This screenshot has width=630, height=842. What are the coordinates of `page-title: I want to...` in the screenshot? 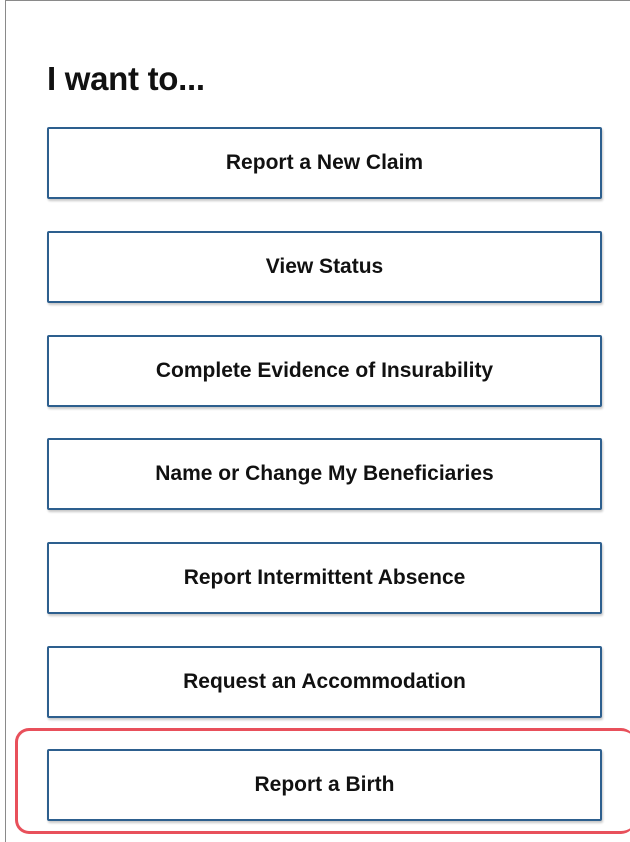 It's located at (126, 78).